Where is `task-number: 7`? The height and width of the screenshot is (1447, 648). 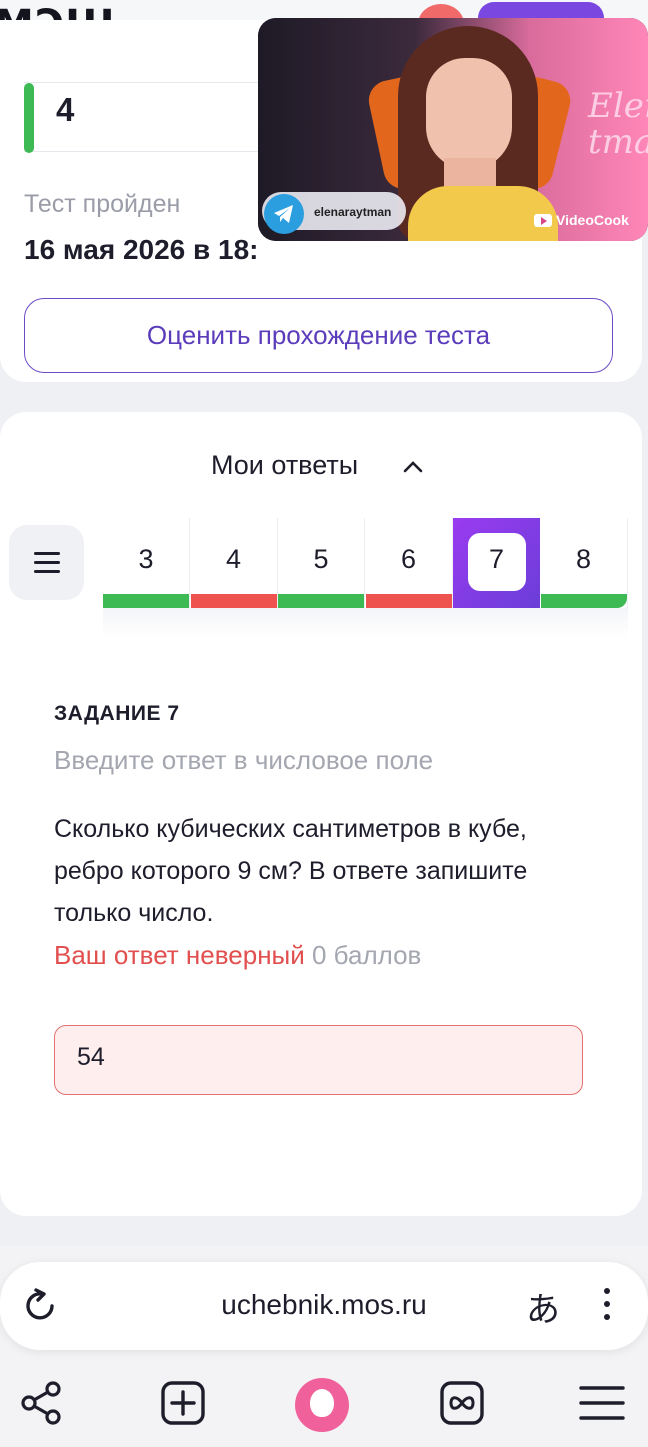 task-number: 7 is located at coordinates (496, 559).